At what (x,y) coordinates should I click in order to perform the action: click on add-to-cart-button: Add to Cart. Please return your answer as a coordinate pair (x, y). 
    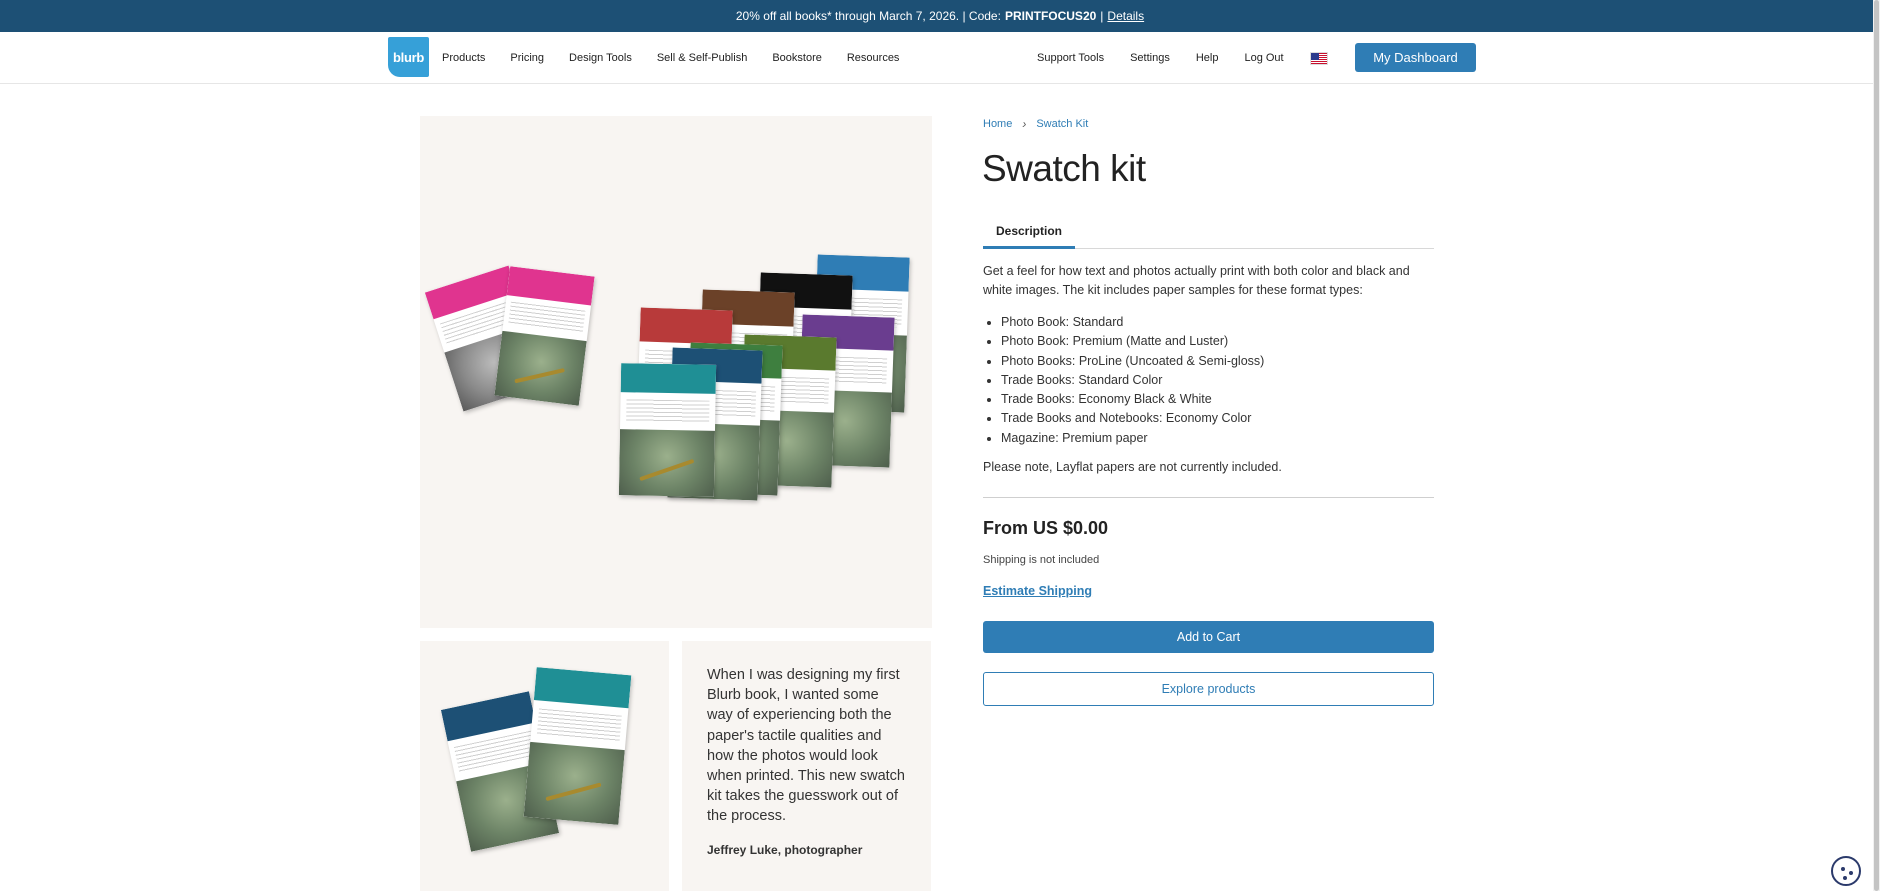
    Looking at the image, I should click on (1208, 637).